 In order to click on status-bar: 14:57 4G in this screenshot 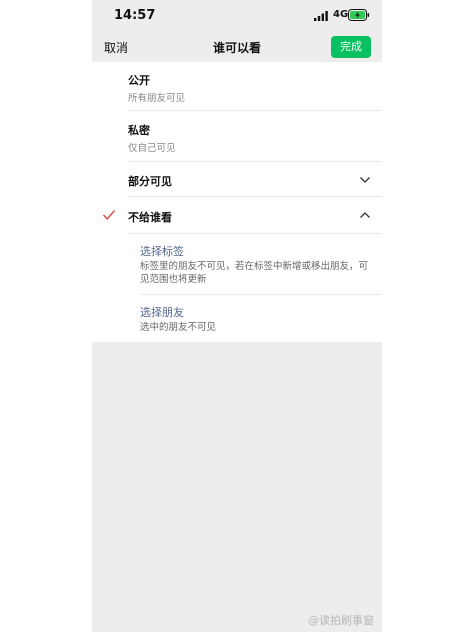, I will do `click(237, 16)`.